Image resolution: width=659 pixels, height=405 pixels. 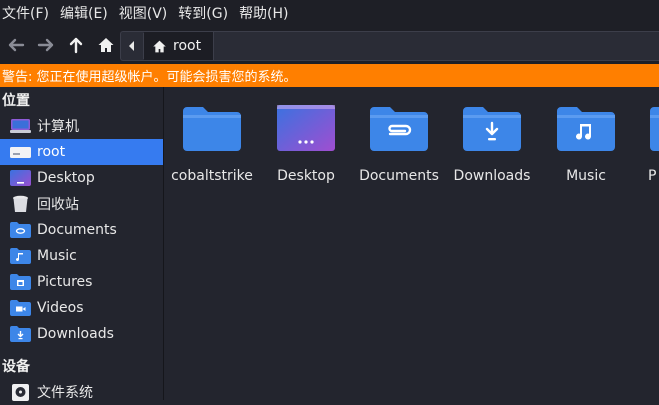 What do you see at coordinates (51, 152) in the screenshot?
I see `sidebar-item-label: root` at bounding box center [51, 152].